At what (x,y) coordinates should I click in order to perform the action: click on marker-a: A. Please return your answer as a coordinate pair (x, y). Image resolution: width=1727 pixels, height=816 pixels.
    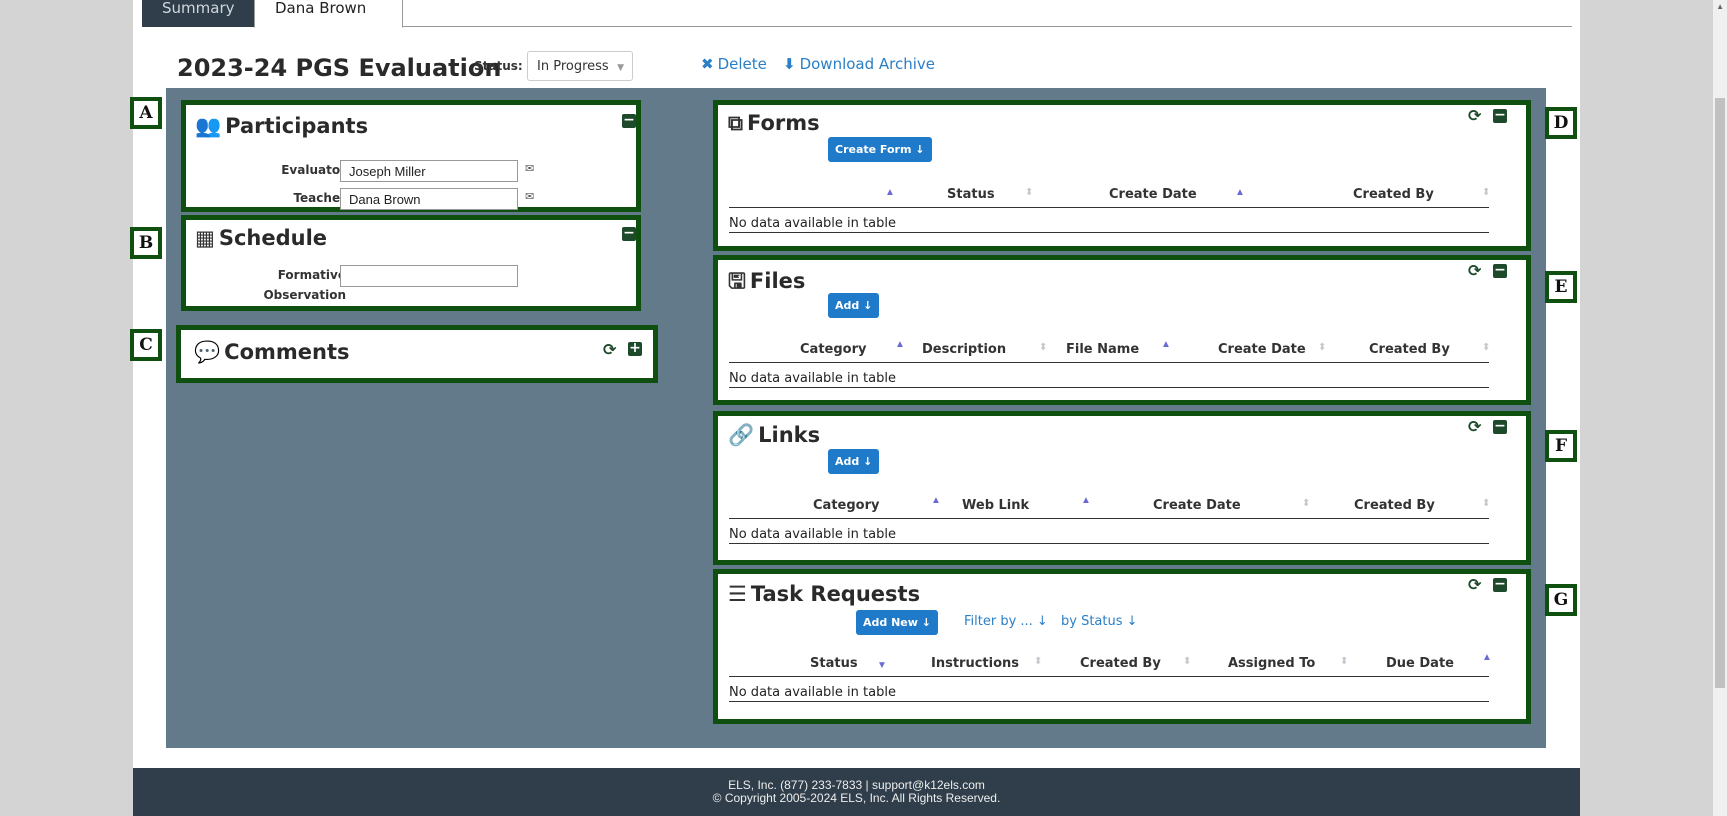
    Looking at the image, I should click on (146, 113).